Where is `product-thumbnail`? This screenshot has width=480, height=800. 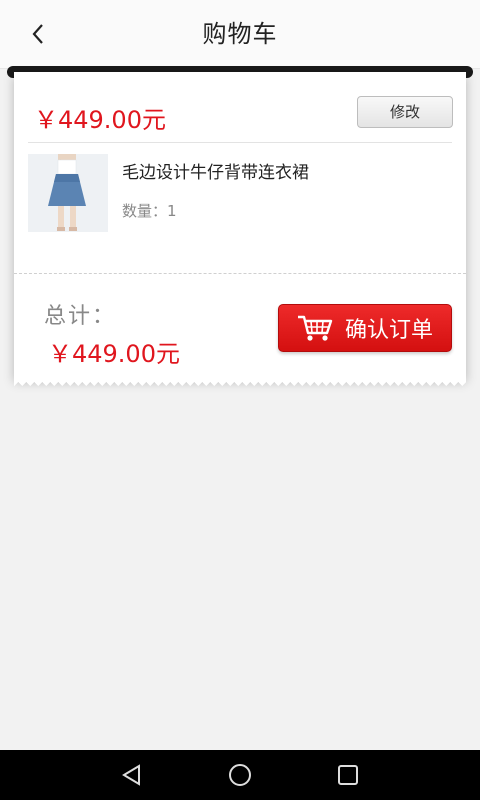
product-thumbnail is located at coordinates (68, 193).